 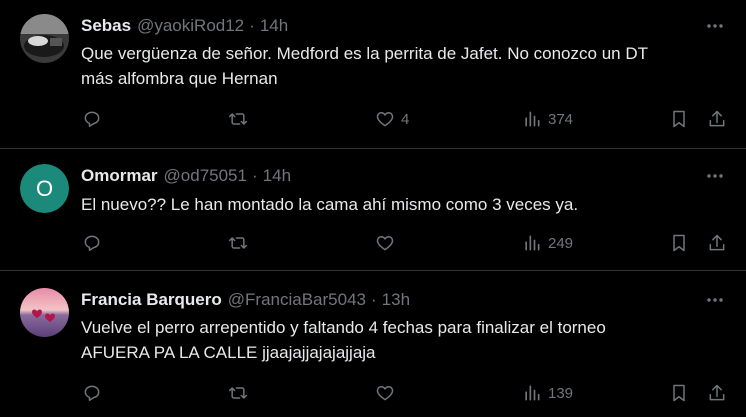 I want to click on author-name: Francia Barquero, so click(x=151, y=300).